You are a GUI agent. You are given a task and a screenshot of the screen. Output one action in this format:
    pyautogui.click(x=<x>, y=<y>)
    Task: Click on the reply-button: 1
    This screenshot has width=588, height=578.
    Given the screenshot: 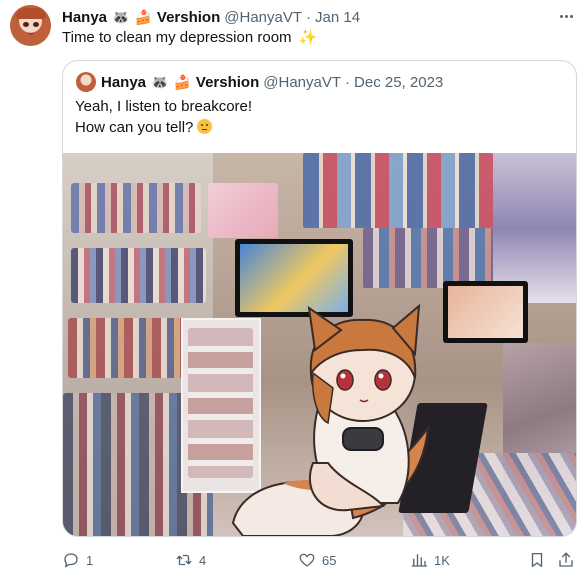 What is the action you would take?
    pyautogui.click(x=77, y=560)
    